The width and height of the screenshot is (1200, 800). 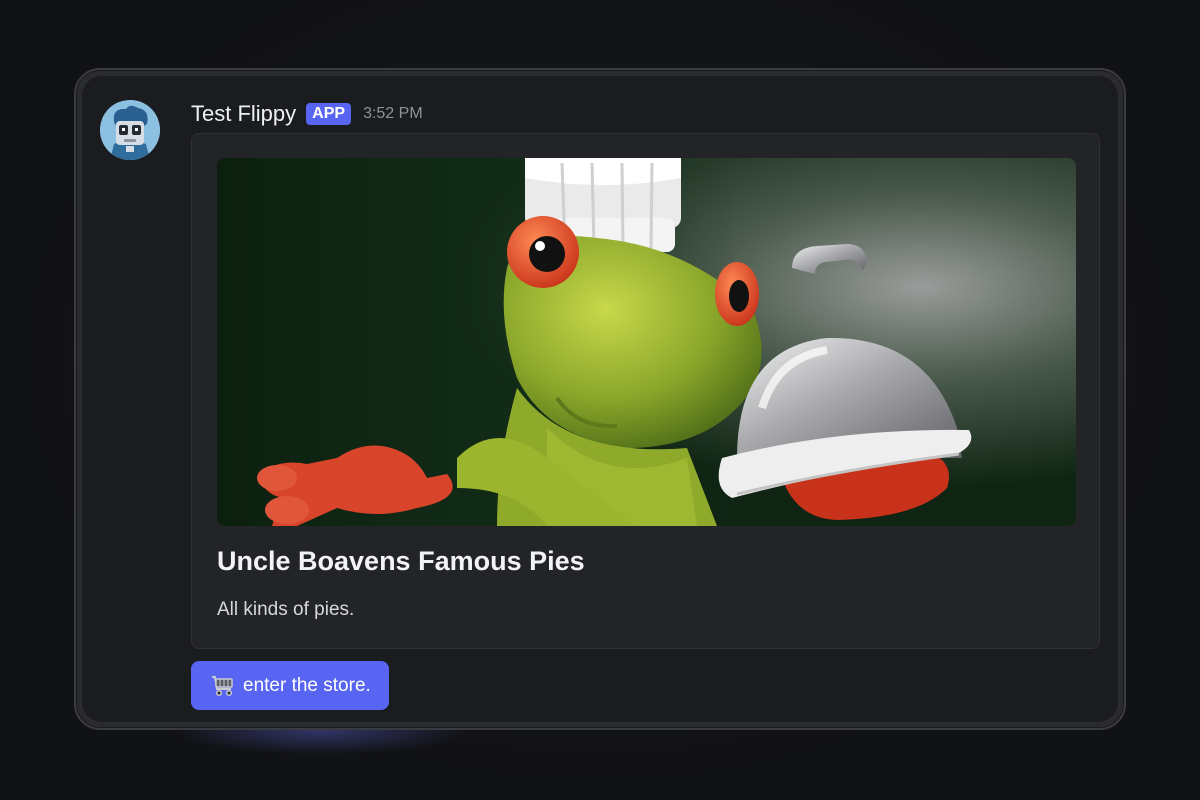 I want to click on robot-avatar-icon, so click(x=130, y=130).